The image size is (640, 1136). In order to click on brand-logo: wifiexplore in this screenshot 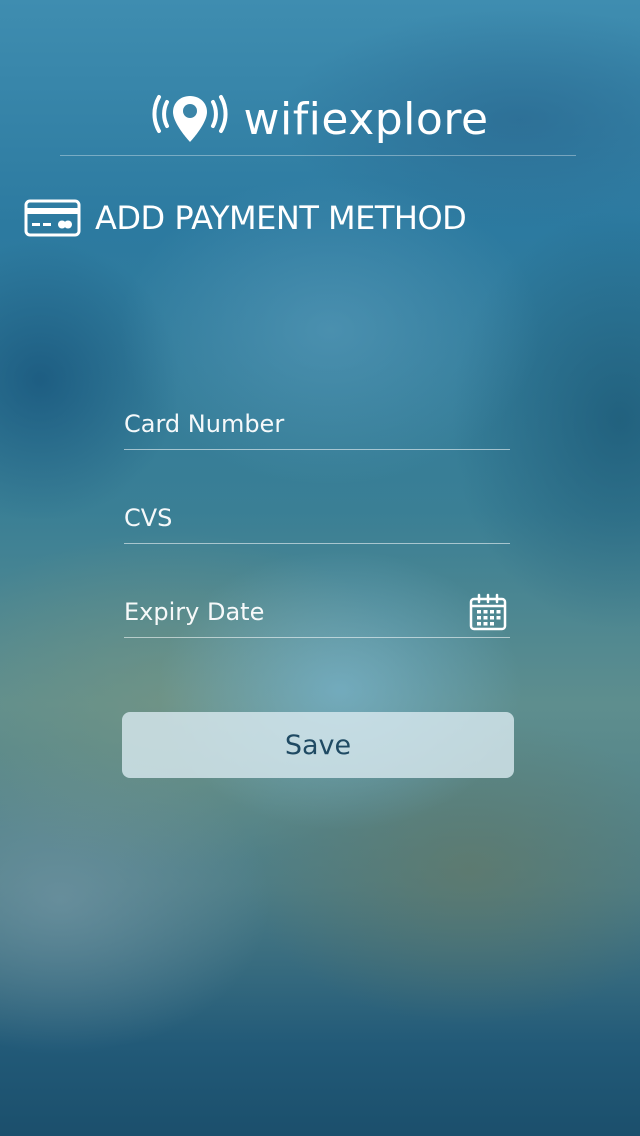, I will do `click(320, 120)`.